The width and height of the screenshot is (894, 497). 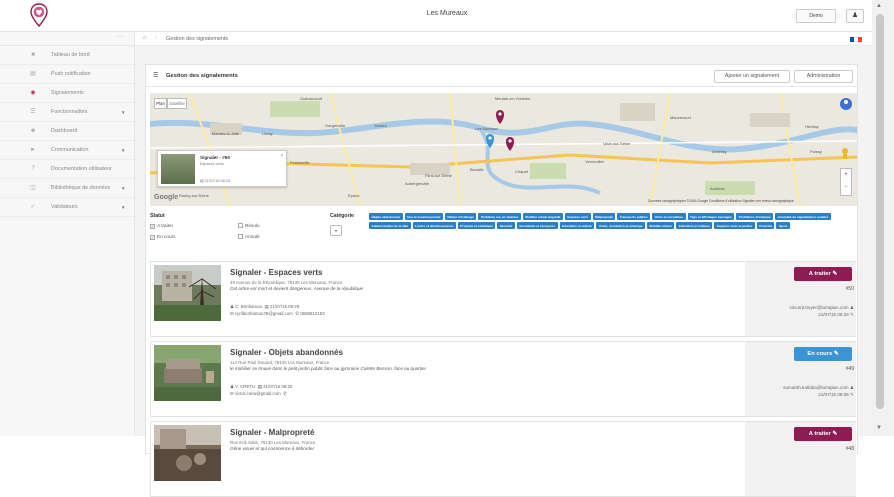 I want to click on category-tag: Propreté, so click(x=765, y=225).